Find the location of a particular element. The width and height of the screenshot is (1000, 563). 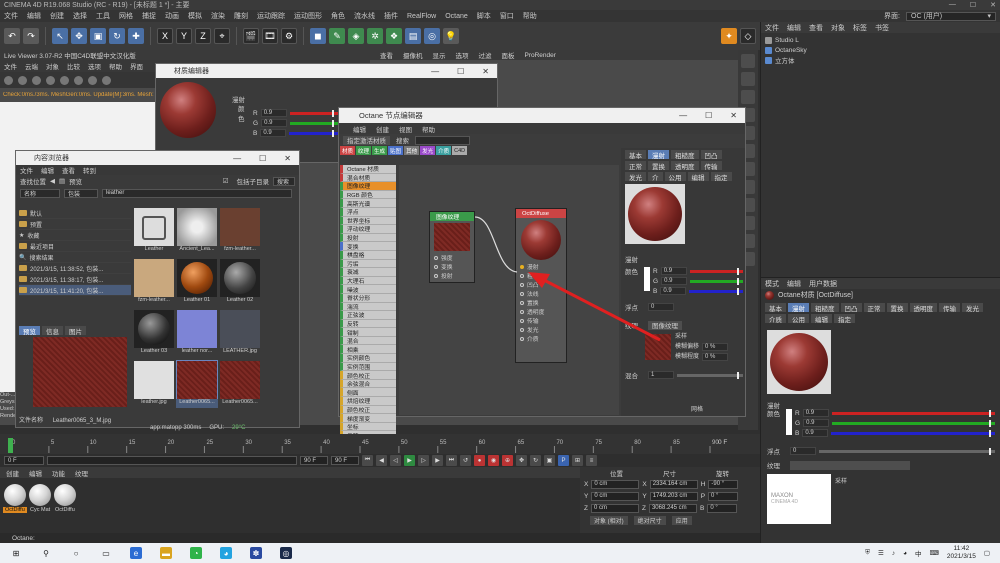

mix-slider is located at coordinates (710, 375).